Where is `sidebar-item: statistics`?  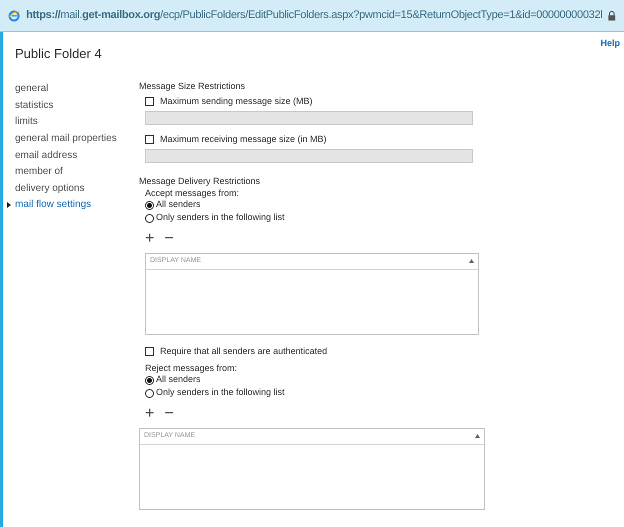
sidebar-item: statistics is located at coordinates (34, 105).